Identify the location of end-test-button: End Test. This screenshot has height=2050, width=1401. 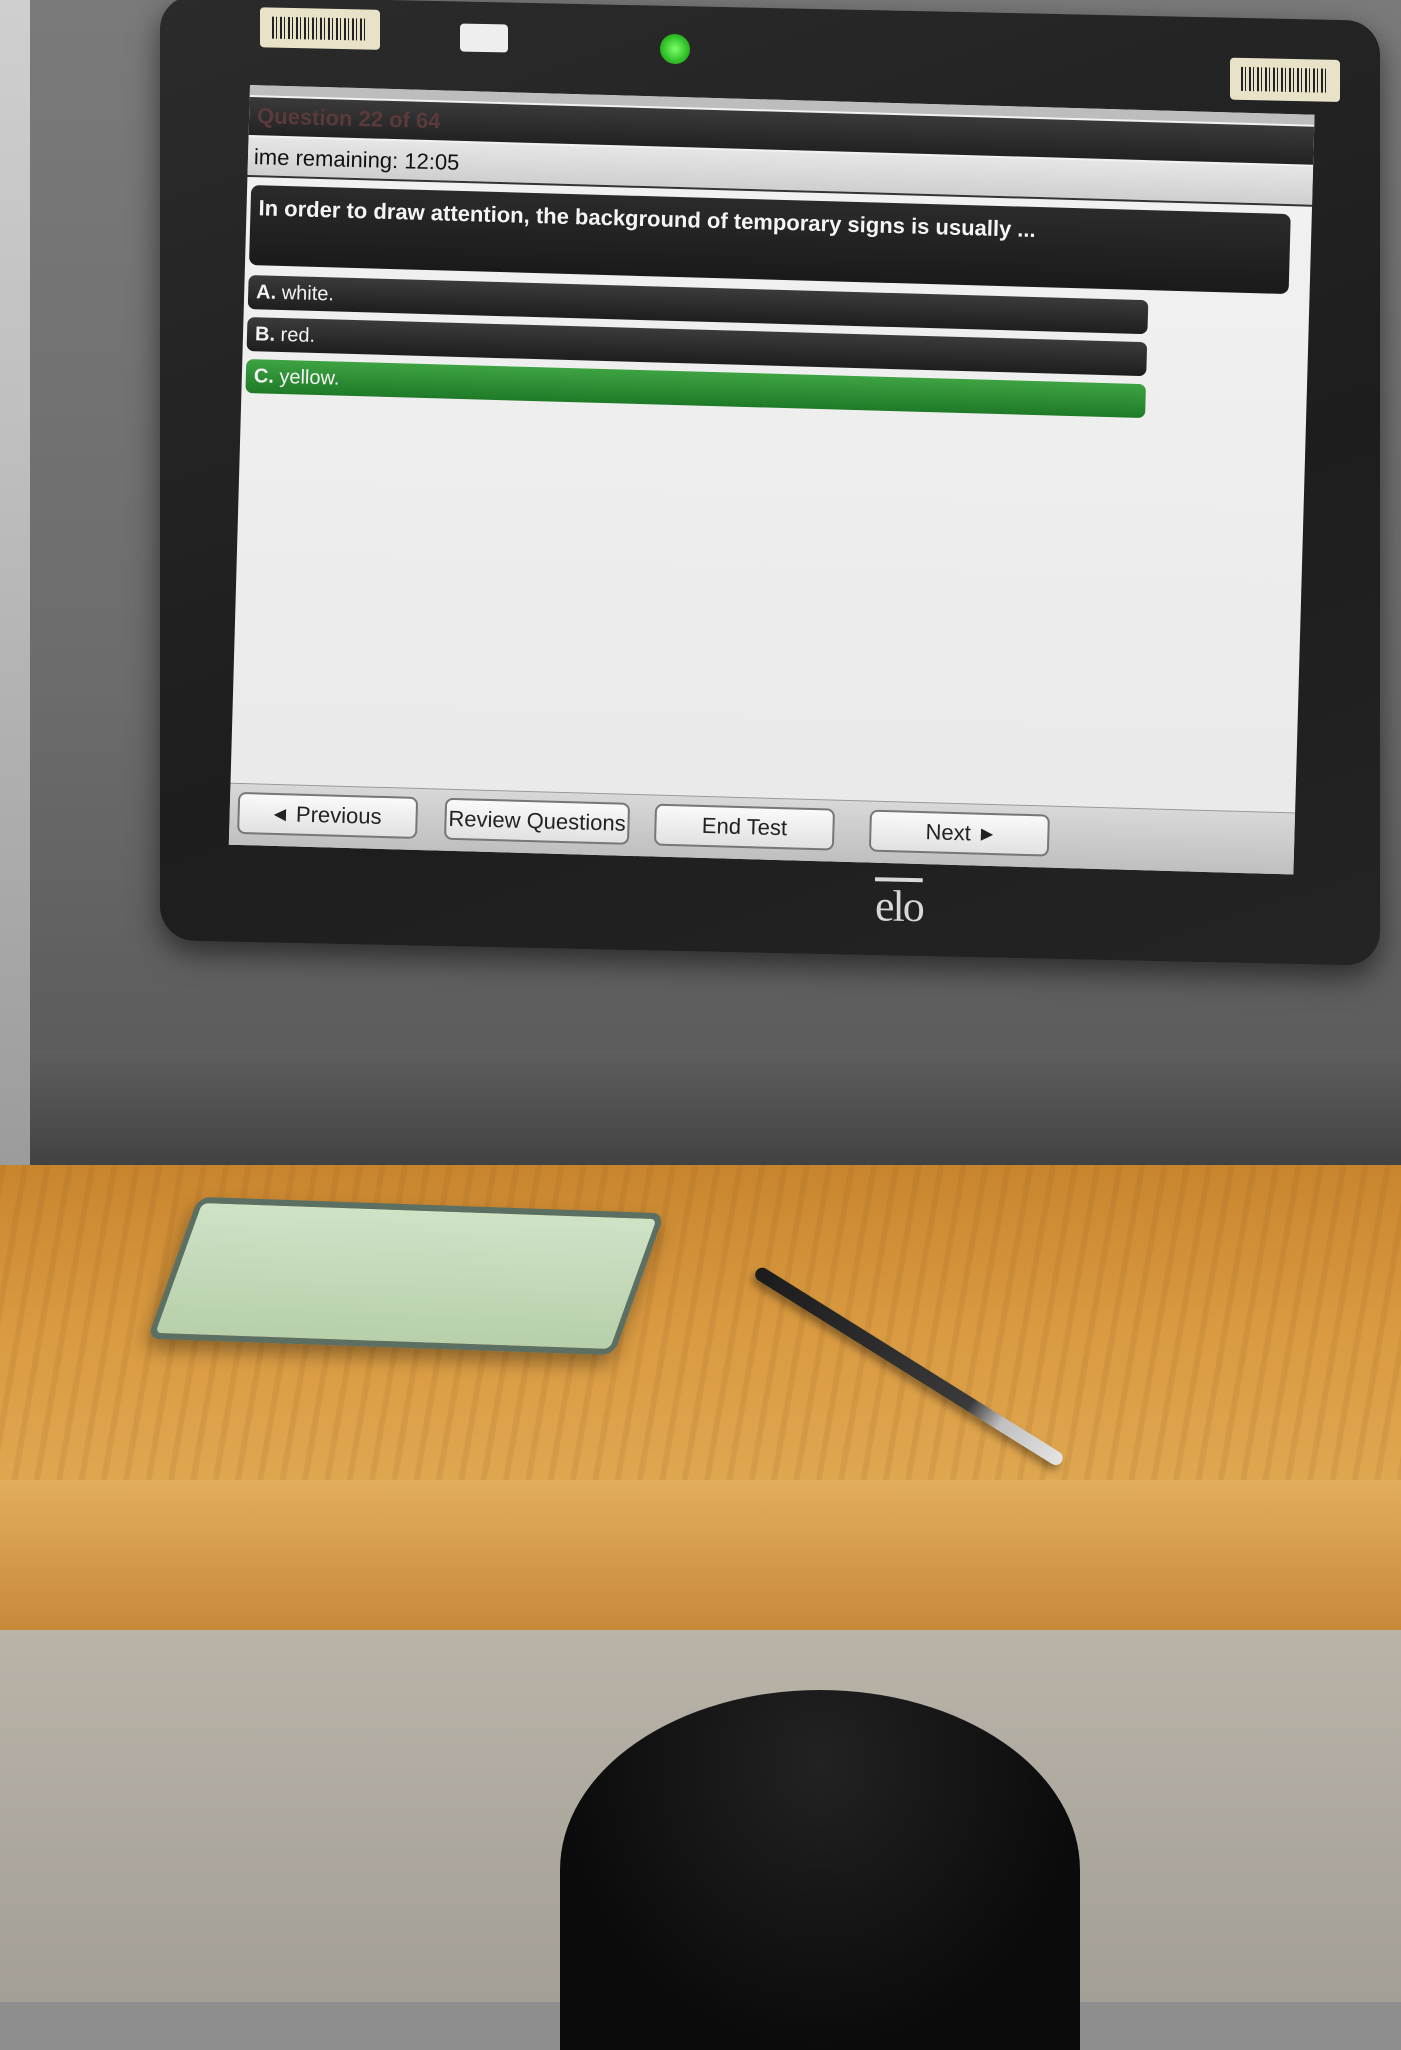
(744, 827).